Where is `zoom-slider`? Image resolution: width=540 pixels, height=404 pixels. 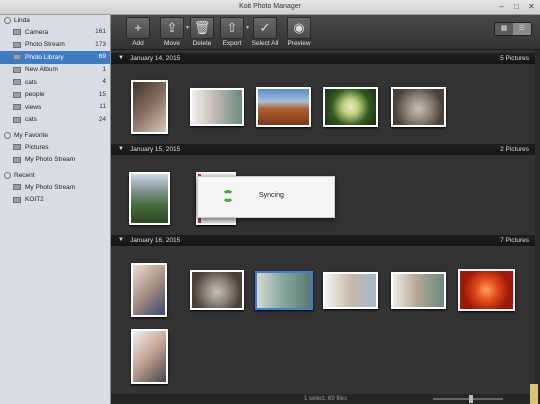 zoom-slider is located at coordinates (468, 399).